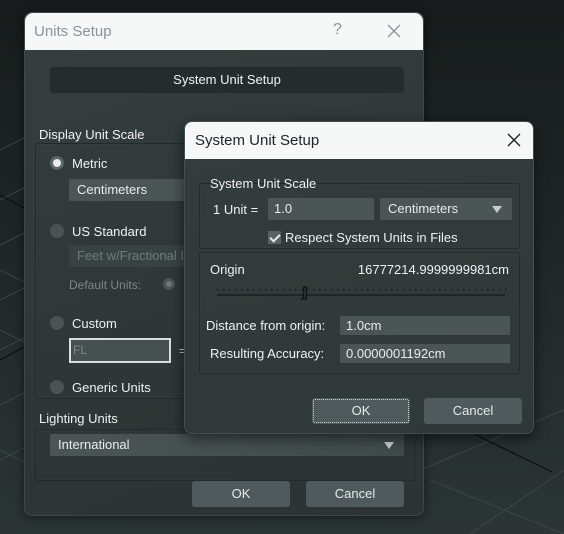 This screenshot has width=564, height=534. Describe the element at coordinates (236, 209) in the screenshot. I see `one-unit-label: 1 Unit =` at that location.